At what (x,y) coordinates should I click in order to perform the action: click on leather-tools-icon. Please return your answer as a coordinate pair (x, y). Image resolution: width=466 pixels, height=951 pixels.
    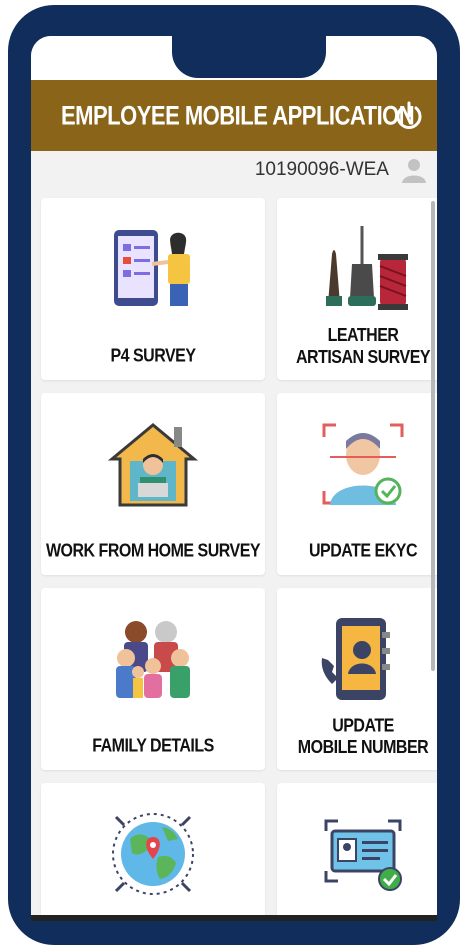
    Looking at the image, I should click on (367, 268).